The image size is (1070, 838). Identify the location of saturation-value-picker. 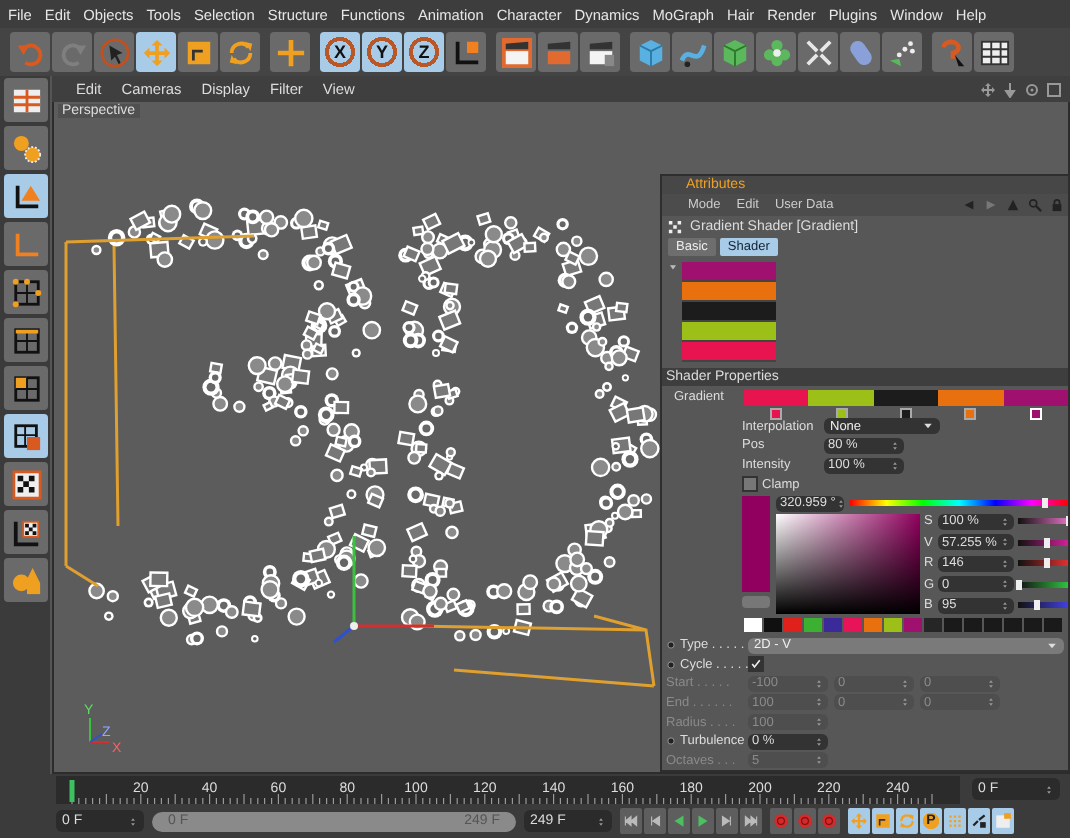
(848, 563).